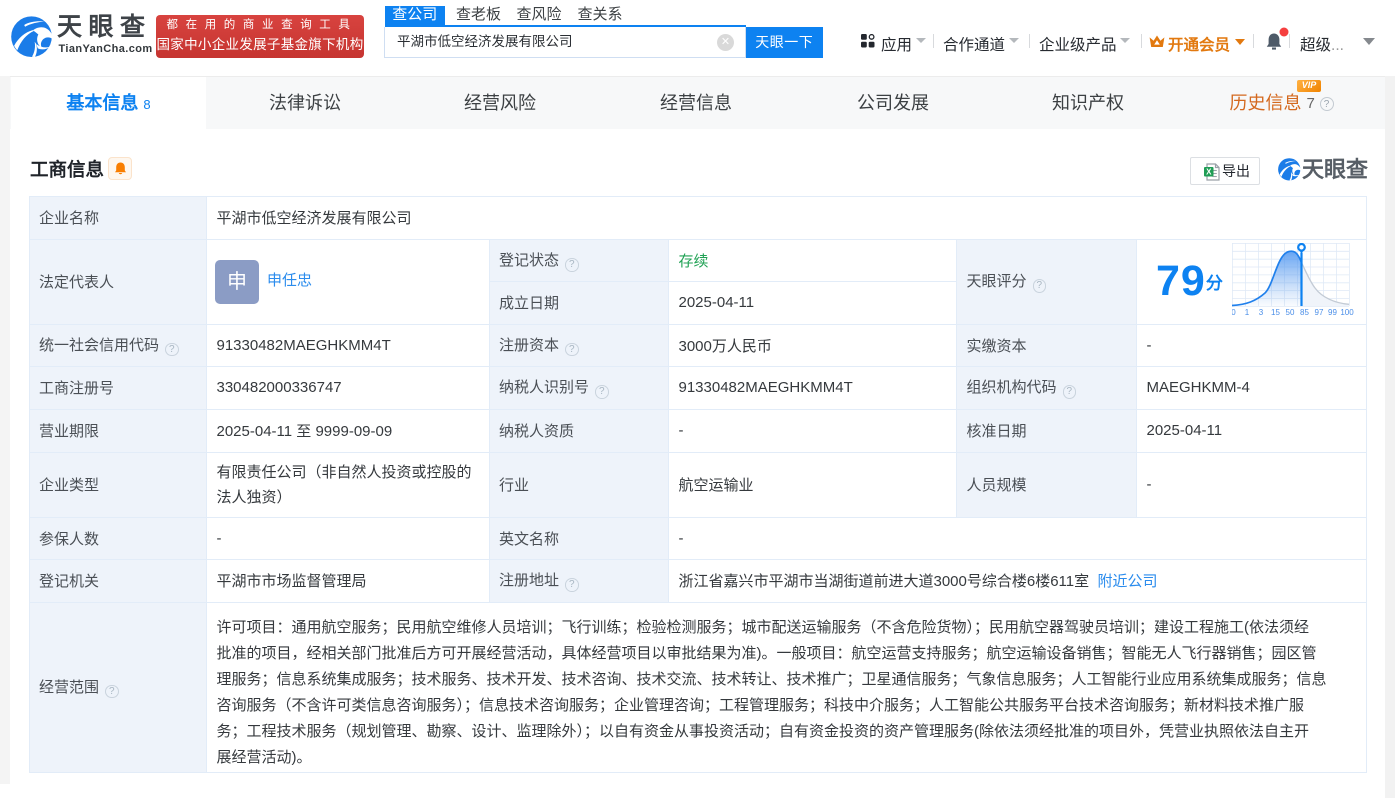 The height and width of the screenshot is (798, 1395). I want to click on svg-text: 99, so click(1332, 312).